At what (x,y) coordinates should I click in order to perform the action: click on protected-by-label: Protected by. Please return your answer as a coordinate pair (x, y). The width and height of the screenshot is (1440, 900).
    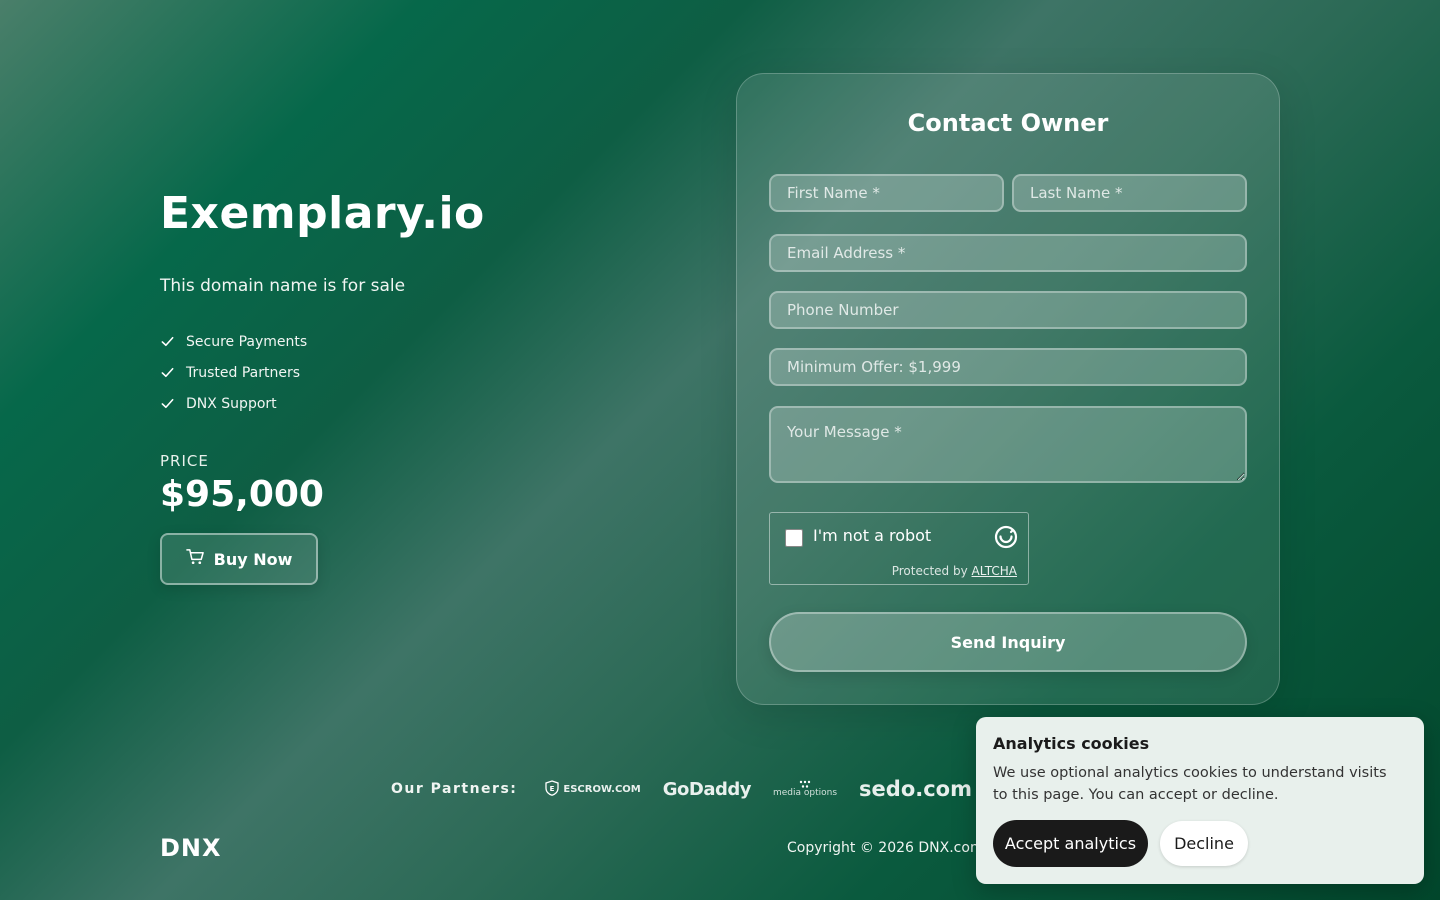
    Looking at the image, I should click on (929, 571).